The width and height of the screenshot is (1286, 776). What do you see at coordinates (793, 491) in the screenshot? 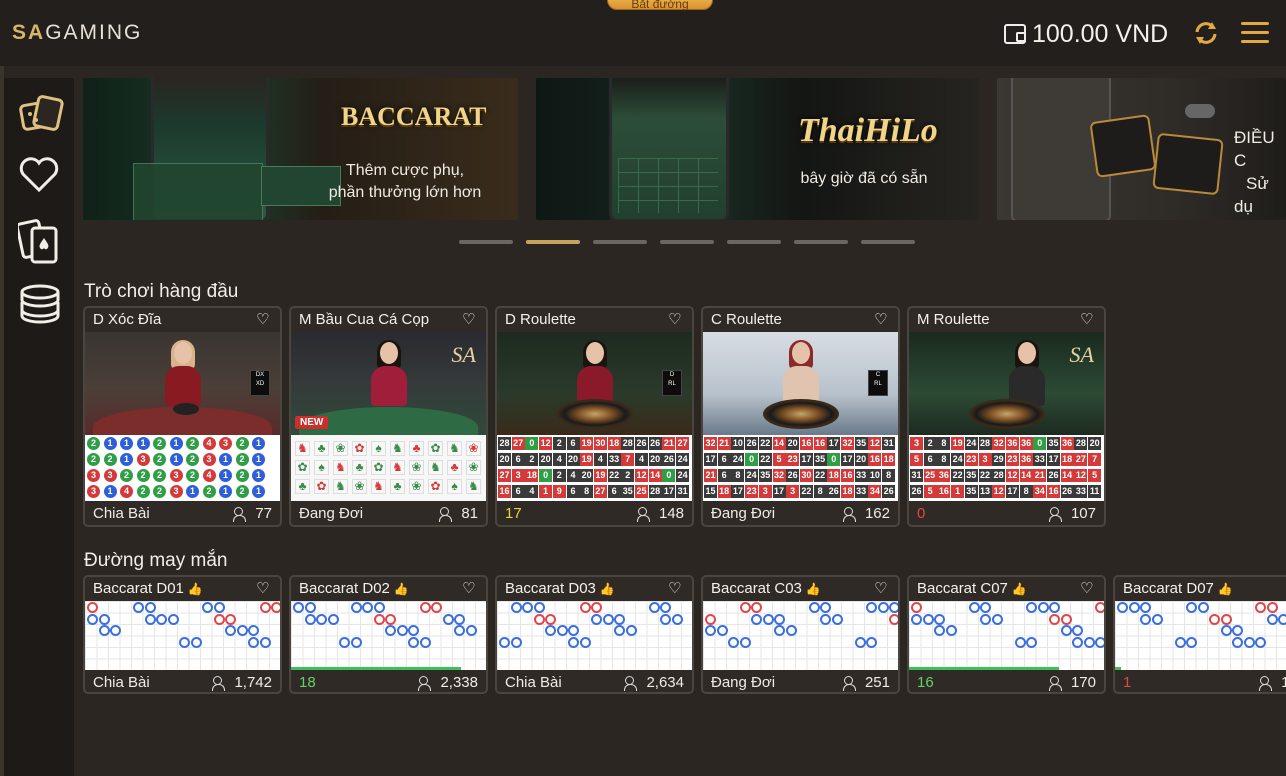
I see `road-number: 3` at bounding box center [793, 491].